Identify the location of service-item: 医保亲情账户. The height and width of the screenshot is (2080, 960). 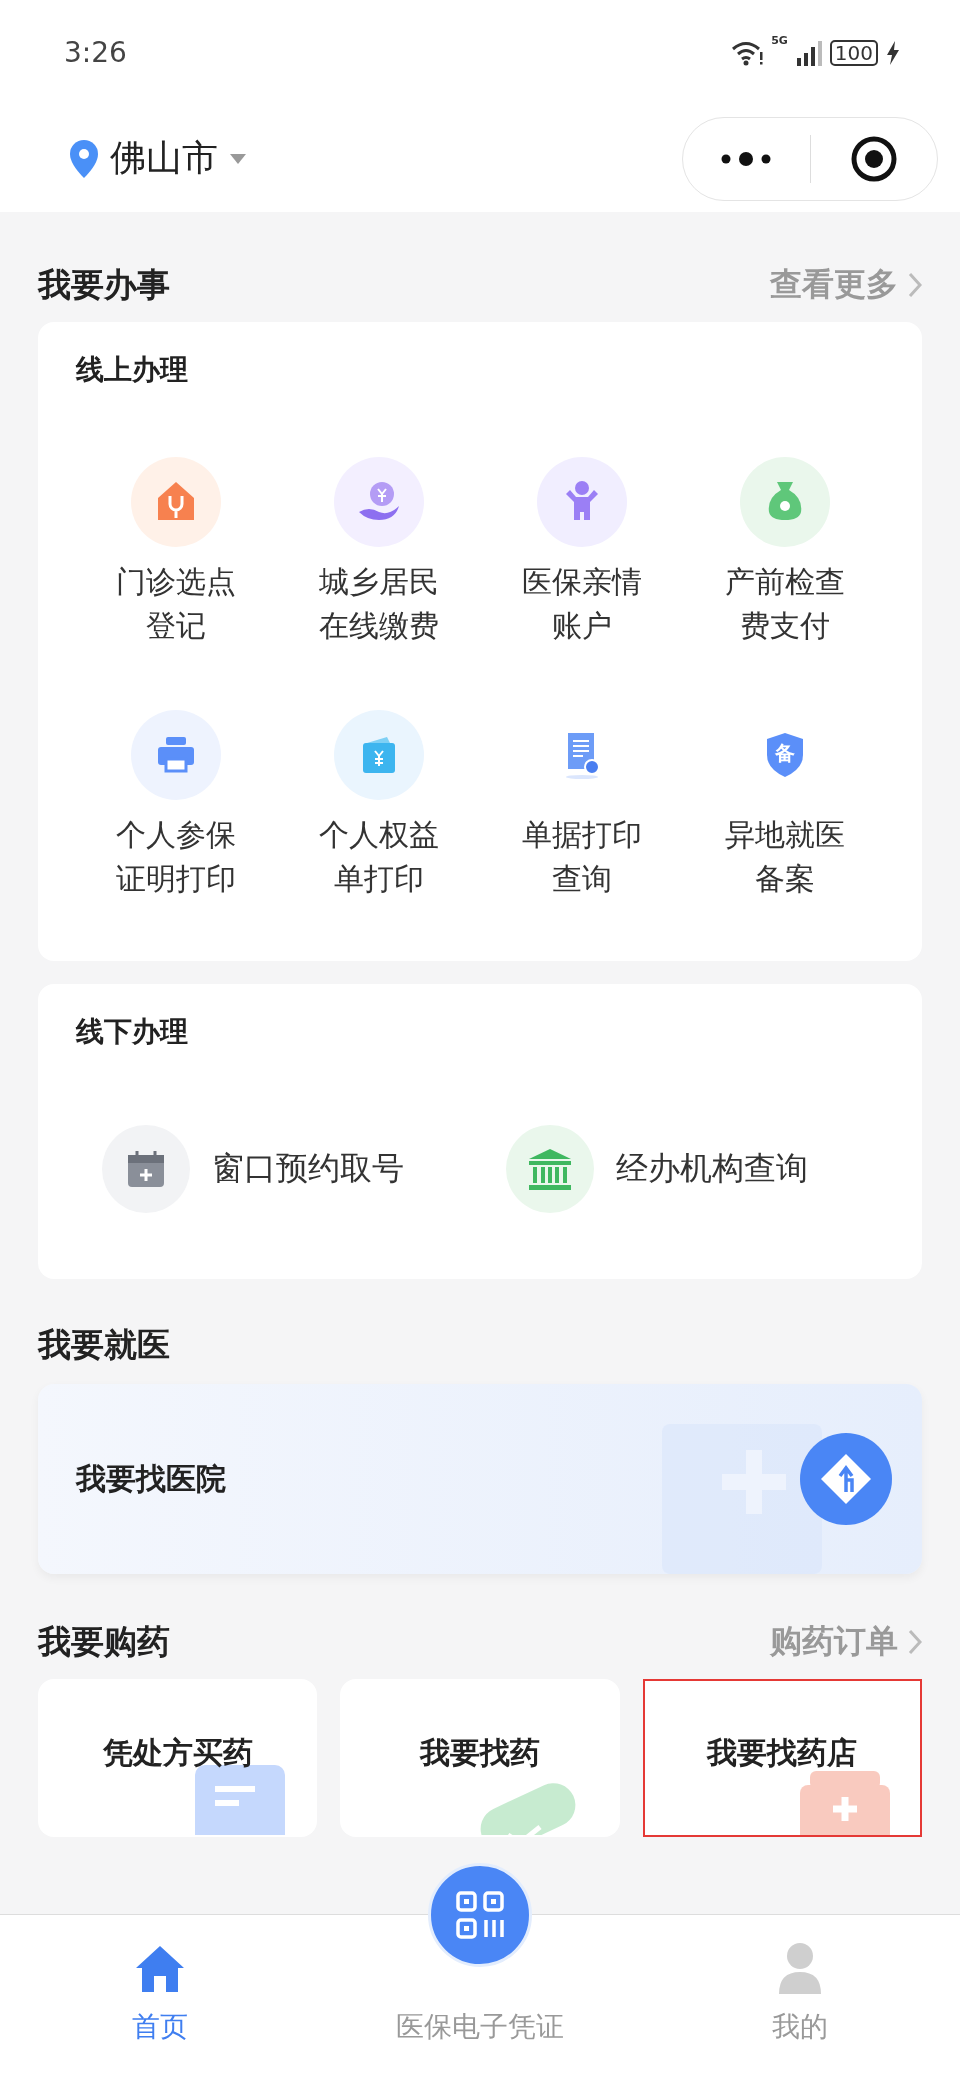
(581, 552).